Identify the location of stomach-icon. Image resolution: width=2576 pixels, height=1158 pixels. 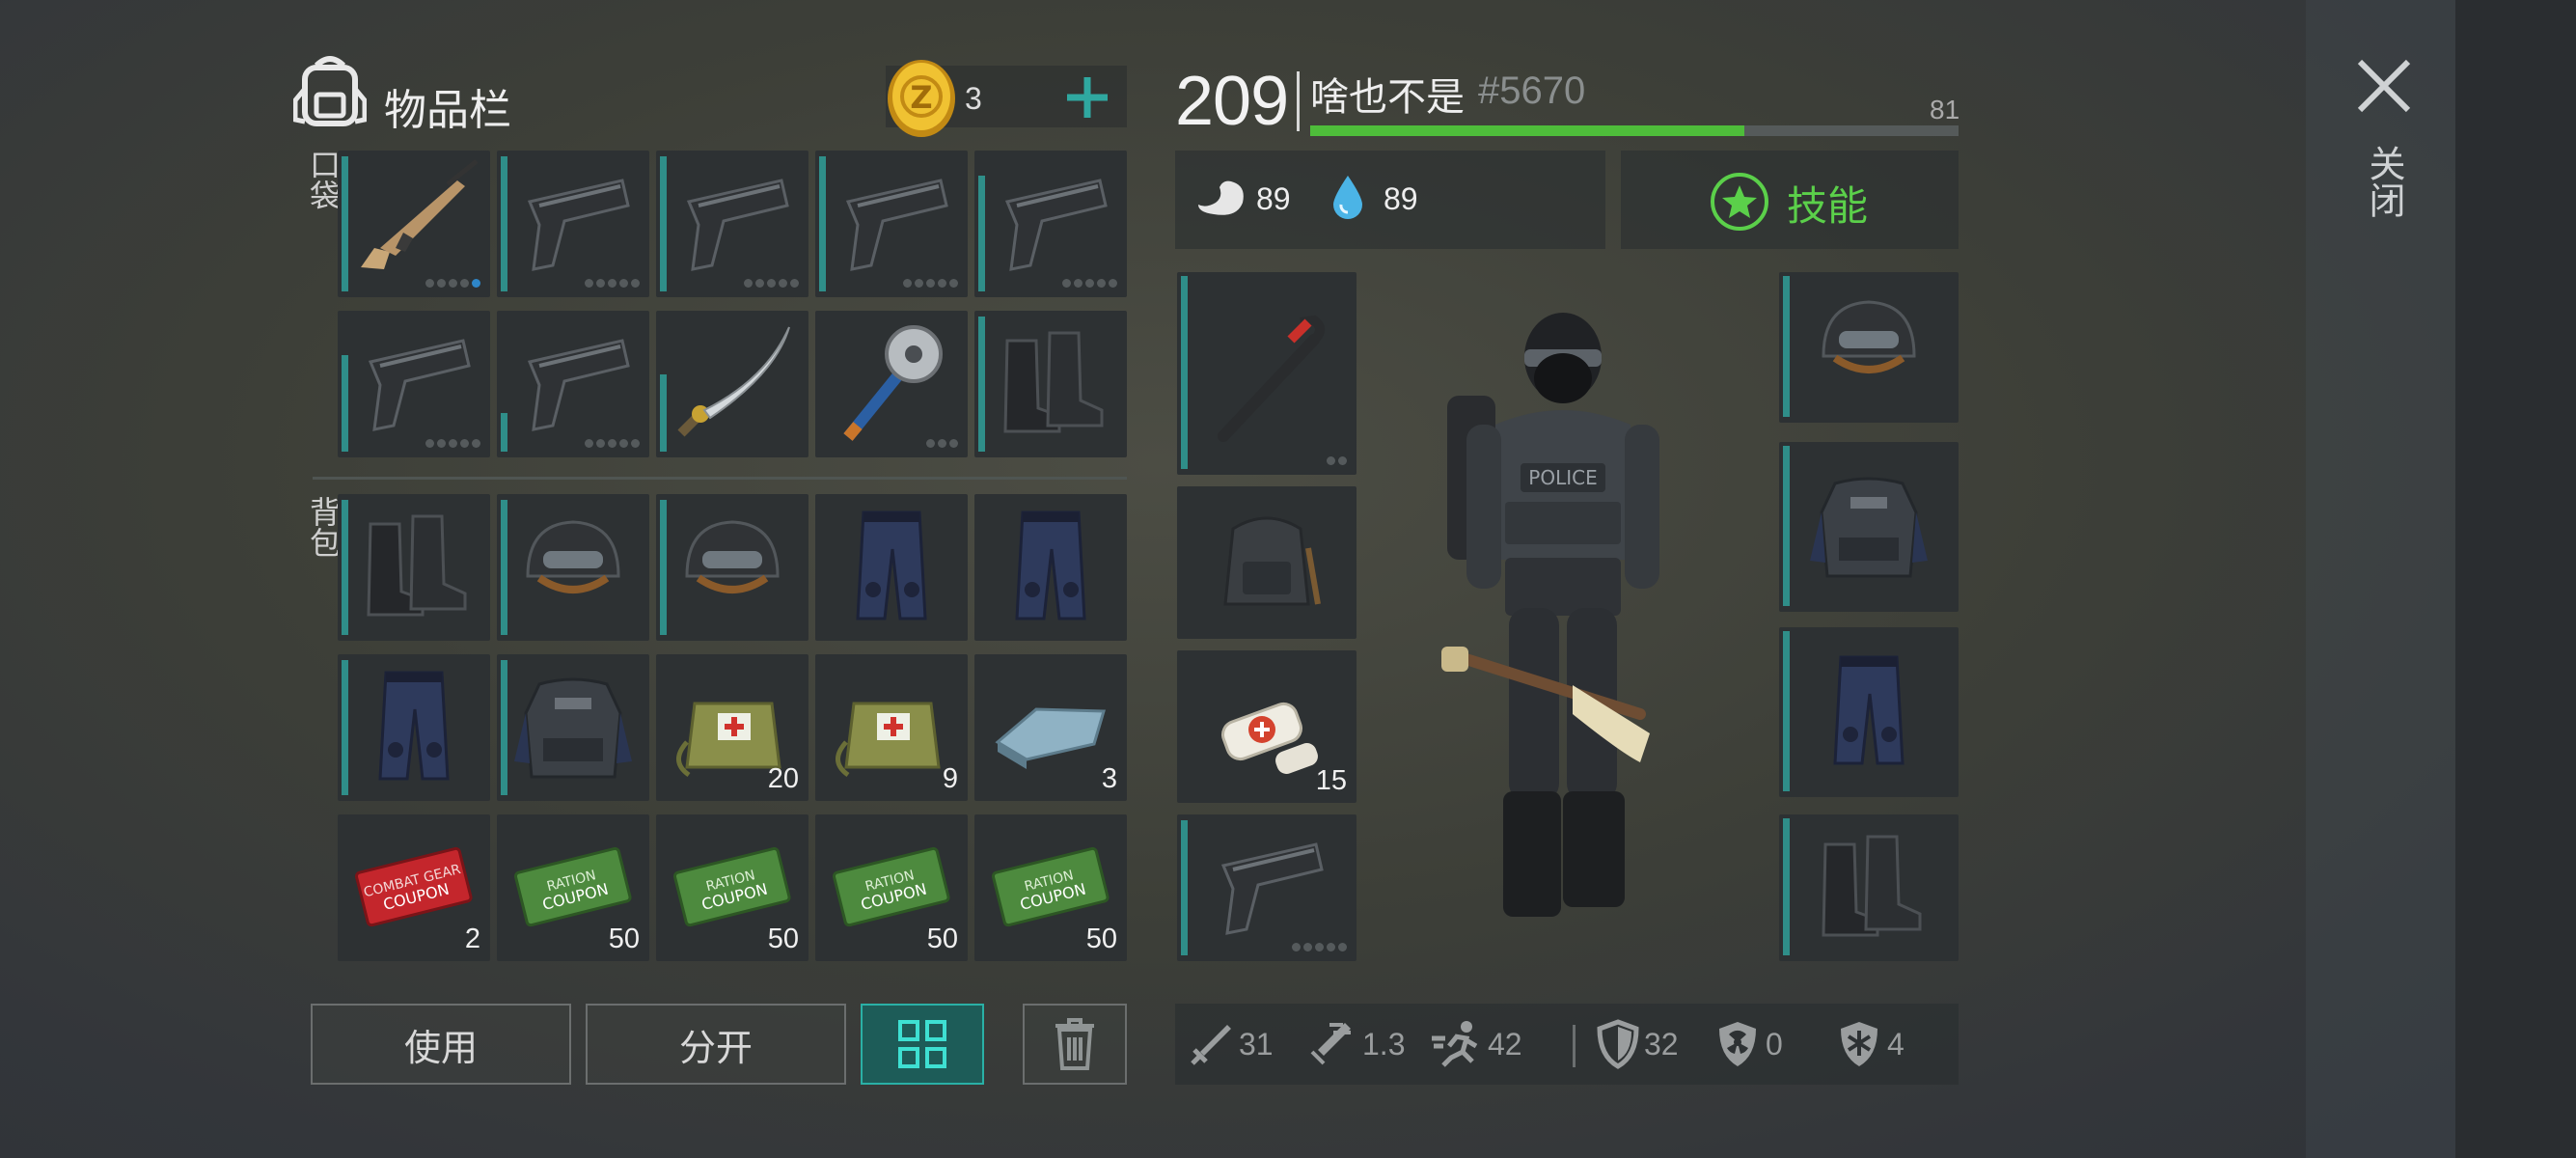
(1221, 197).